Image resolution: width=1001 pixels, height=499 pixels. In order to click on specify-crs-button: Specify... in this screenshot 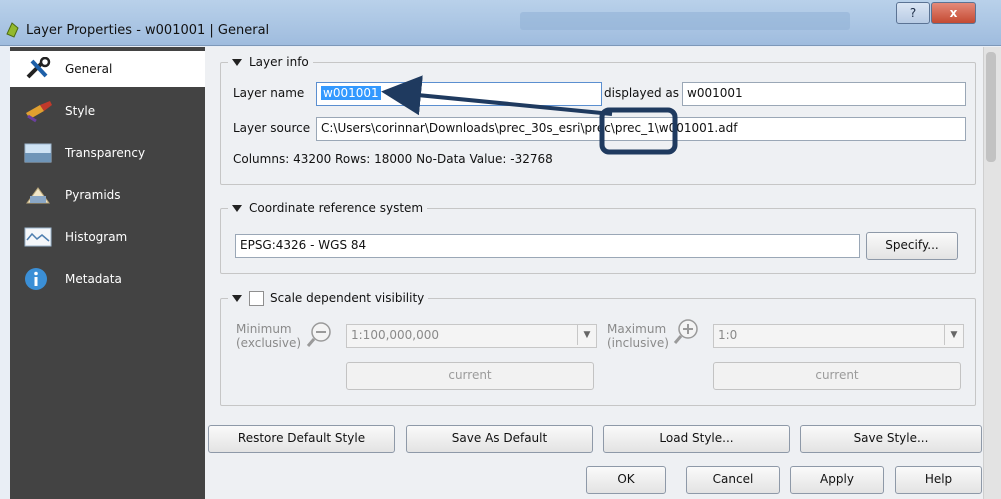, I will do `click(912, 246)`.